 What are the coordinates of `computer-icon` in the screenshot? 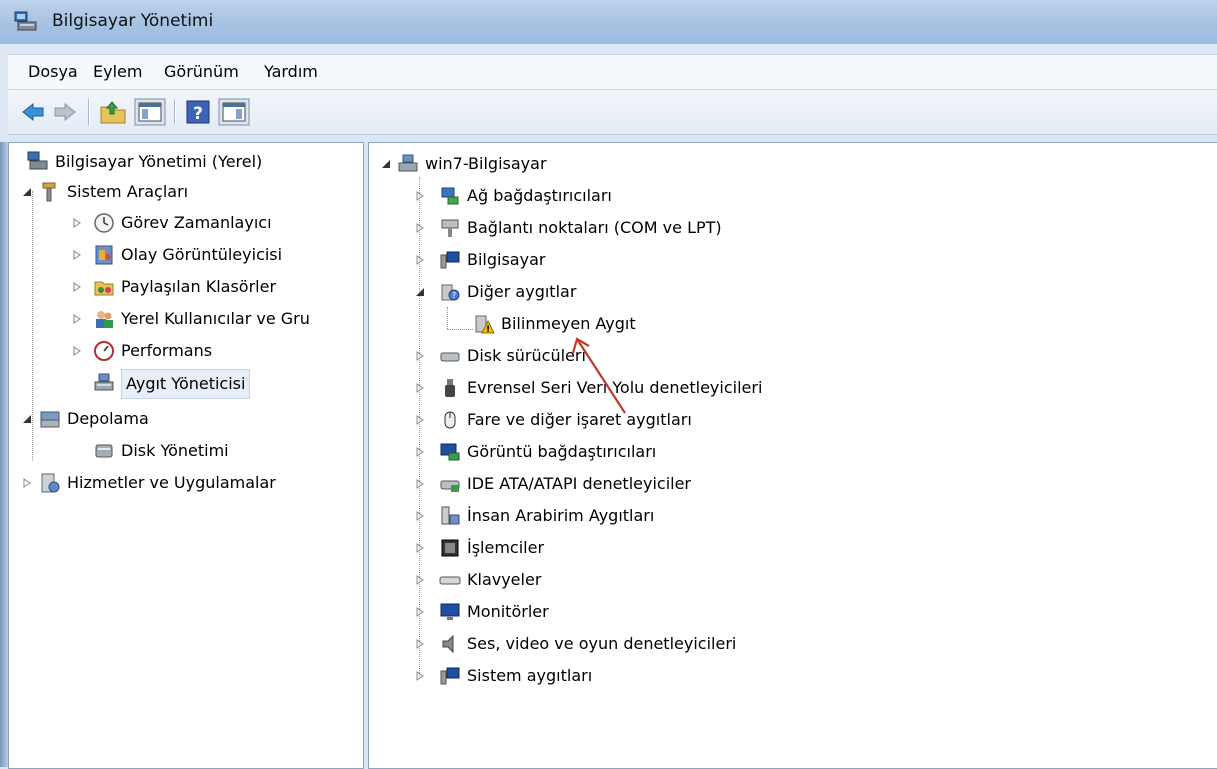 It's located at (408, 163).